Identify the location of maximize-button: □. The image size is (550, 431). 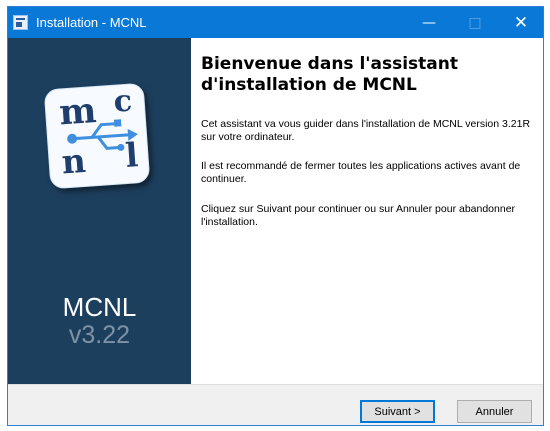
(475, 22).